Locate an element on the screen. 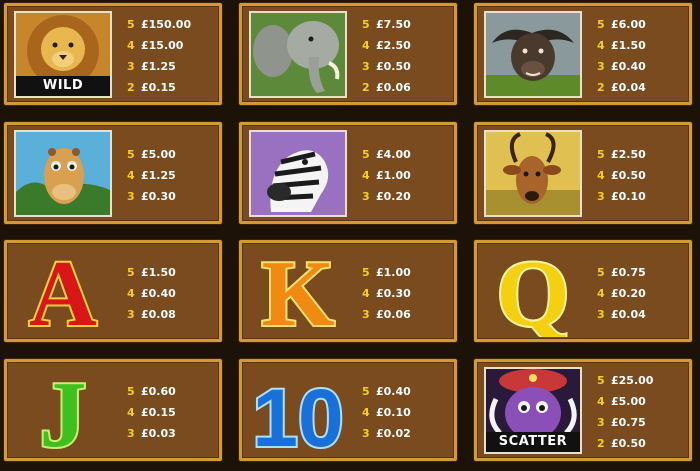 The width and height of the screenshot is (700, 471). pay-list: 5 £0.40 4 £0.10 3 £0.02 is located at coordinates (409, 412).